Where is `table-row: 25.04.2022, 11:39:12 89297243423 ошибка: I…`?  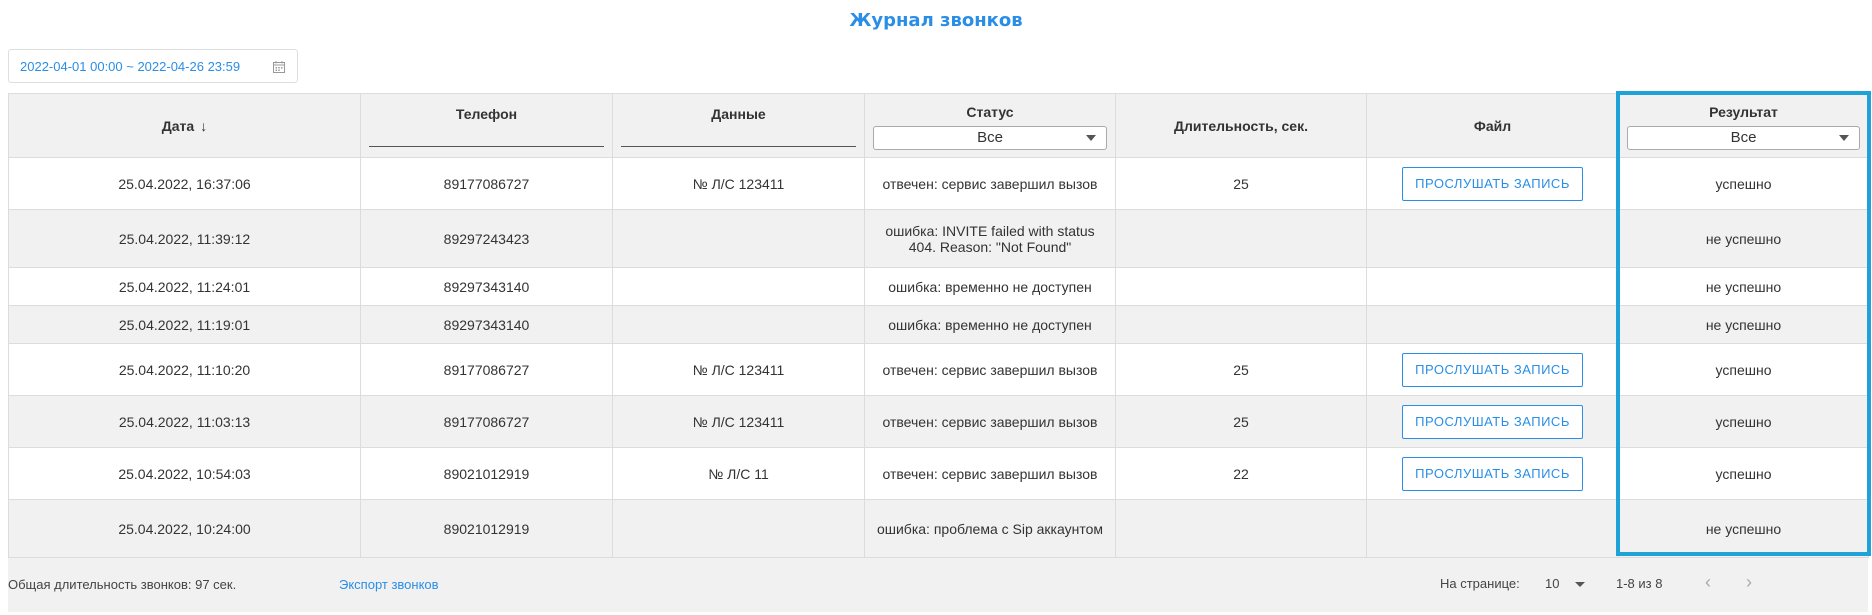
table-row: 25.04.2022, 11:39:12 89297243423 ошибка: I… is located at coordinates (938, 238).